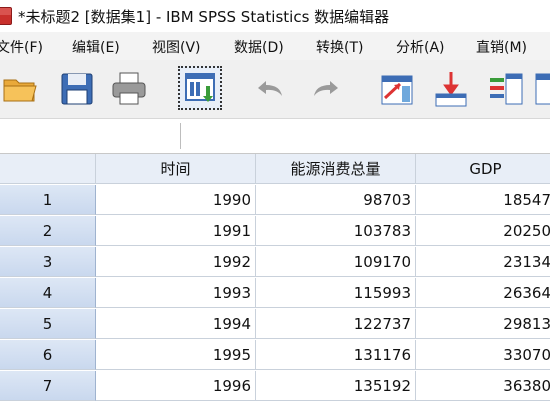  What do you see at coordinates (483, 293) in the screenshot?
I see `data-cell: 26364` at bounding box center [483, 293].